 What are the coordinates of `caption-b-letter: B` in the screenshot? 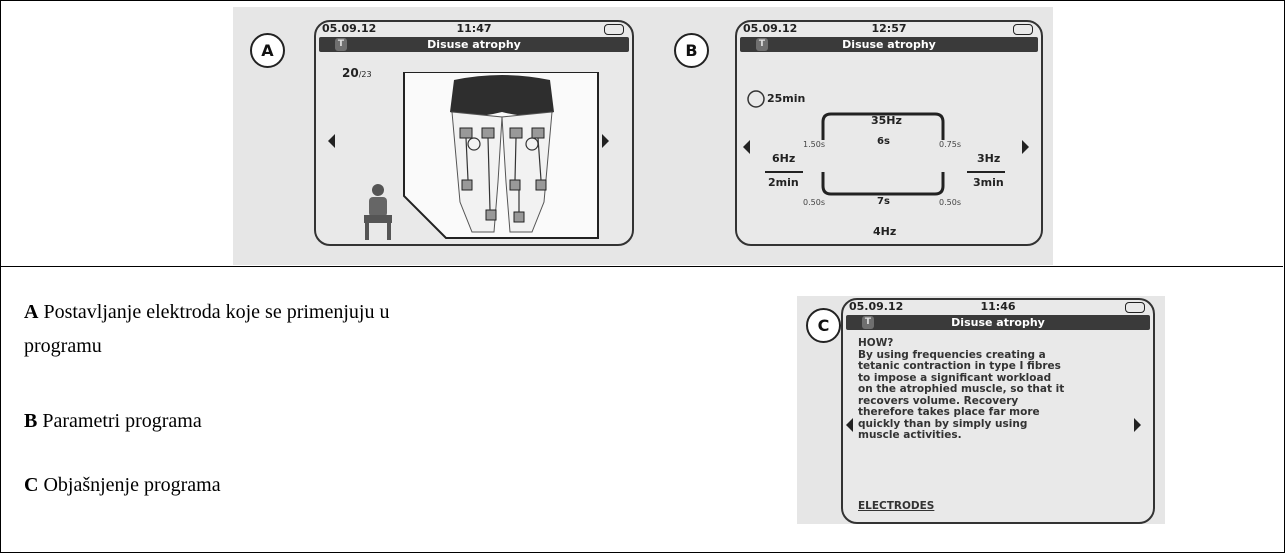 It's located at (31, 421).